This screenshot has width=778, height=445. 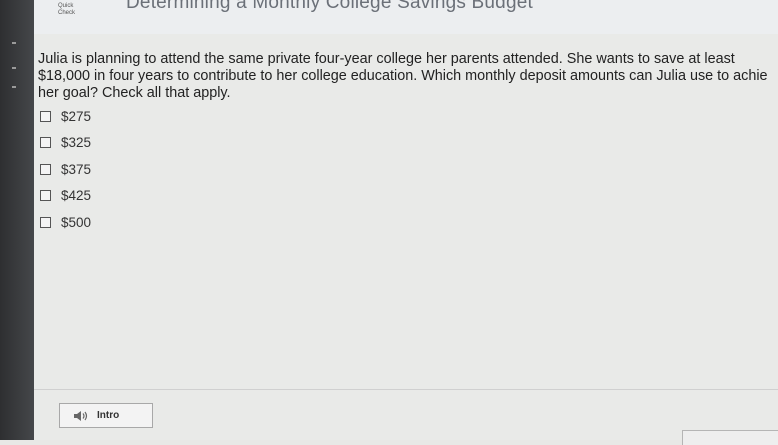 What do you see at coordinates (67, 13) in the screenshot?
I see `quick-check-line: Check` at bounding box center [67, 13].